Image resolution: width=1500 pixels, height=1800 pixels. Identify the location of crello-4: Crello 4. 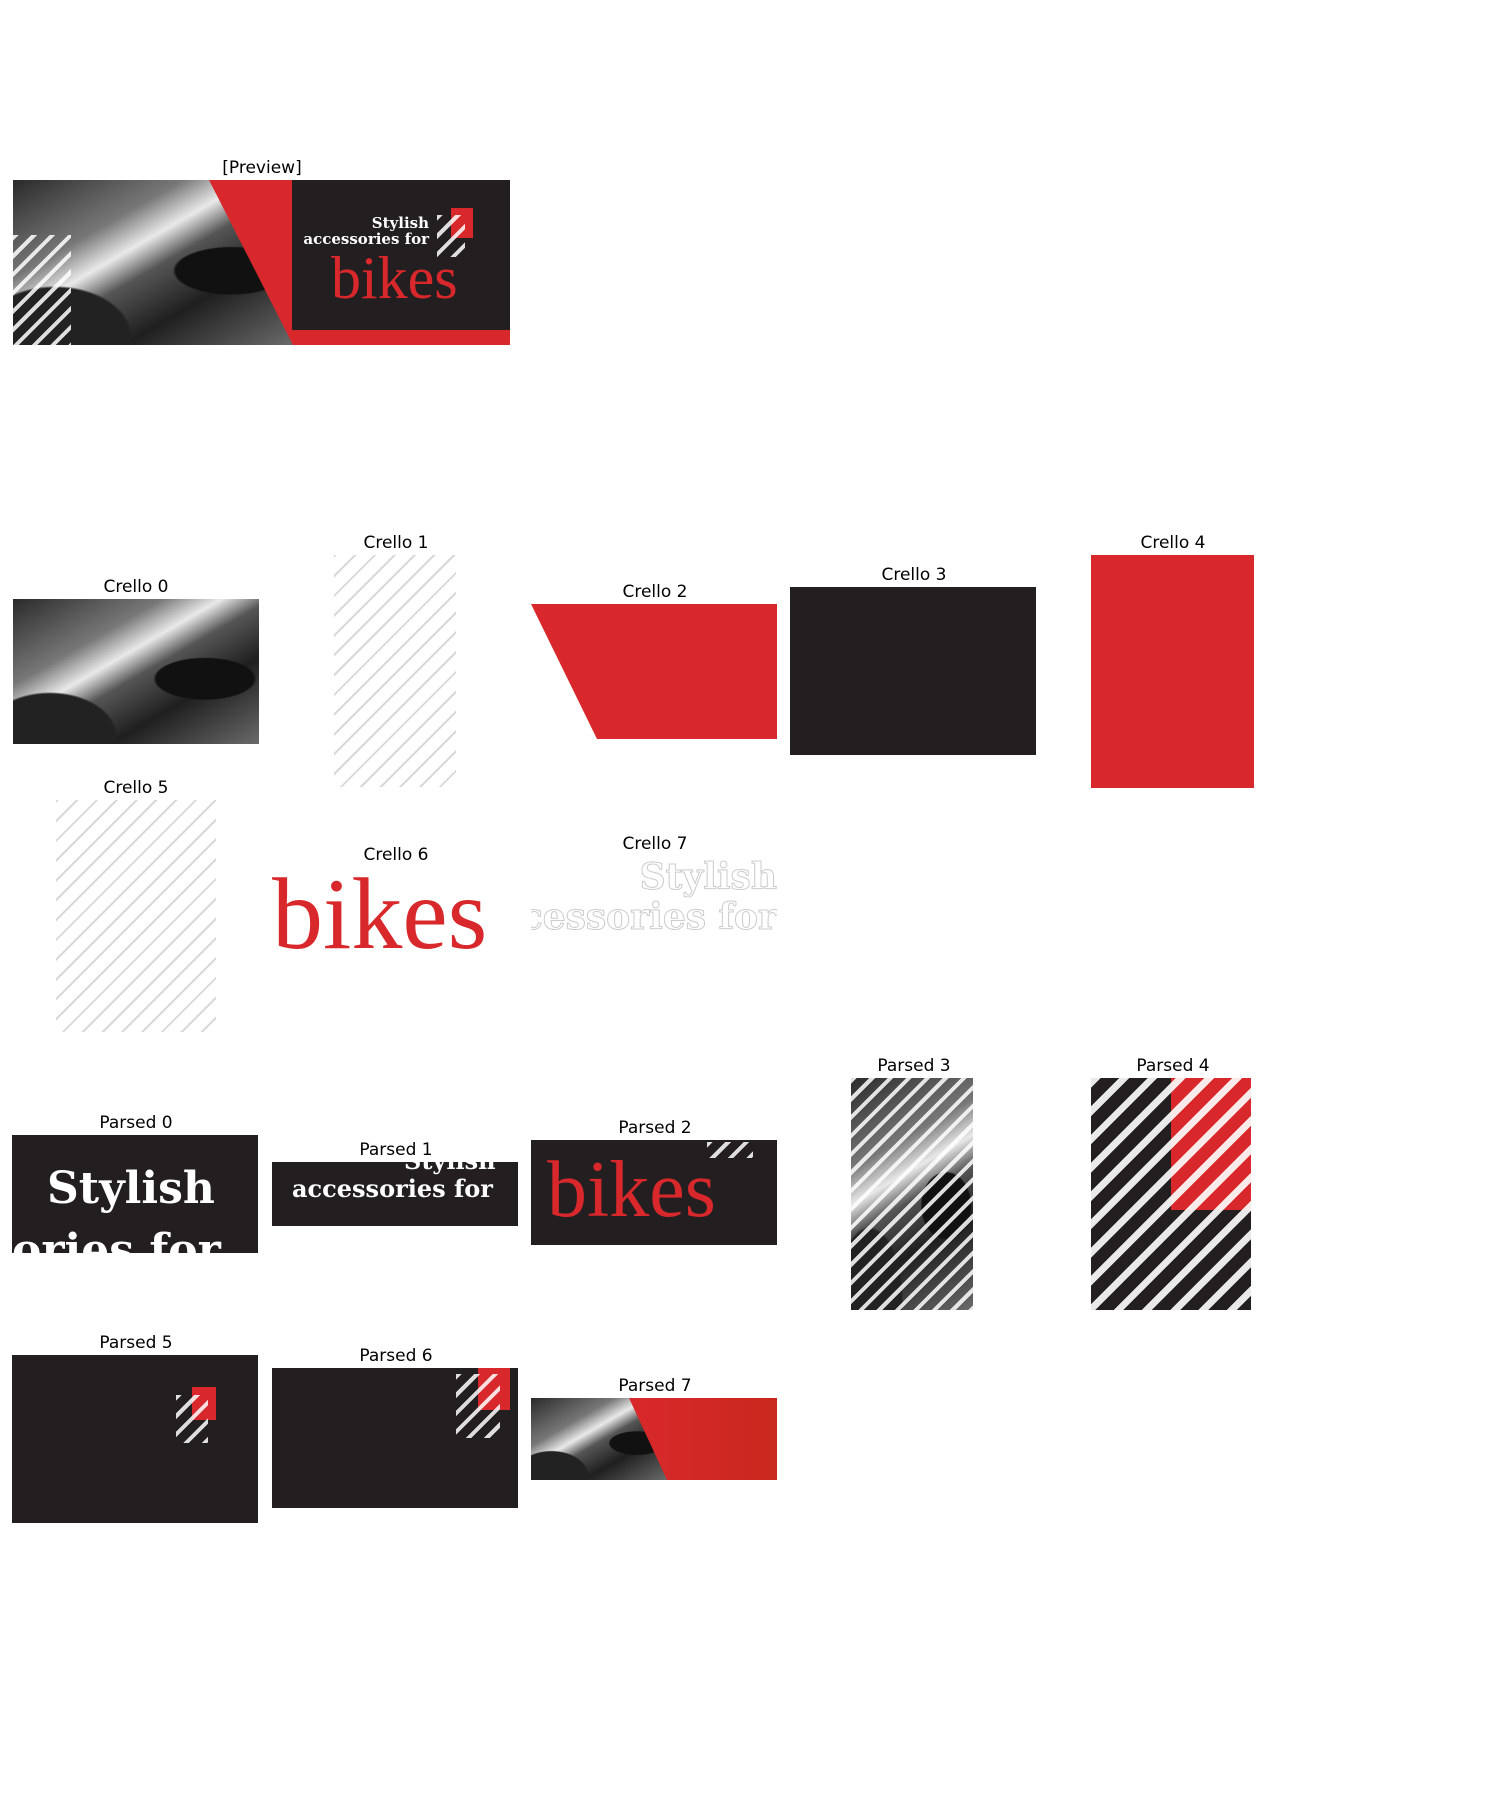
(1173, 663).